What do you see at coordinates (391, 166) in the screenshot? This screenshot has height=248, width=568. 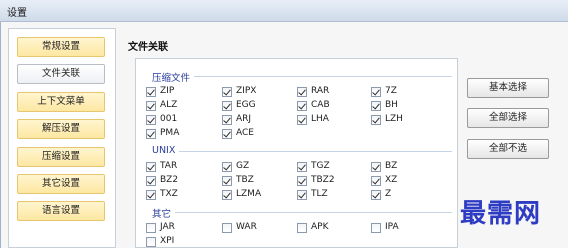 I see `checkbox-label: BZ` at bounding box center [391, 166].